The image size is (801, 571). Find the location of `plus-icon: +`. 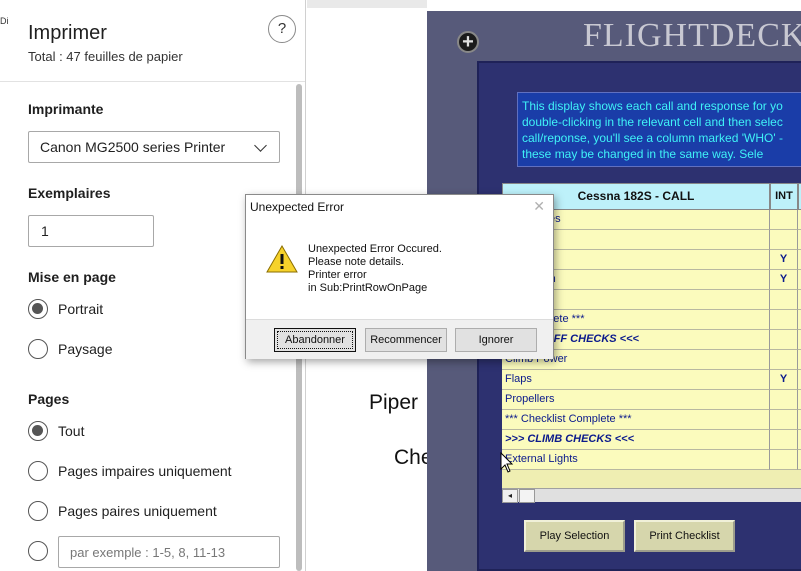

plus-icon: + is located at coordinates (468, 42).